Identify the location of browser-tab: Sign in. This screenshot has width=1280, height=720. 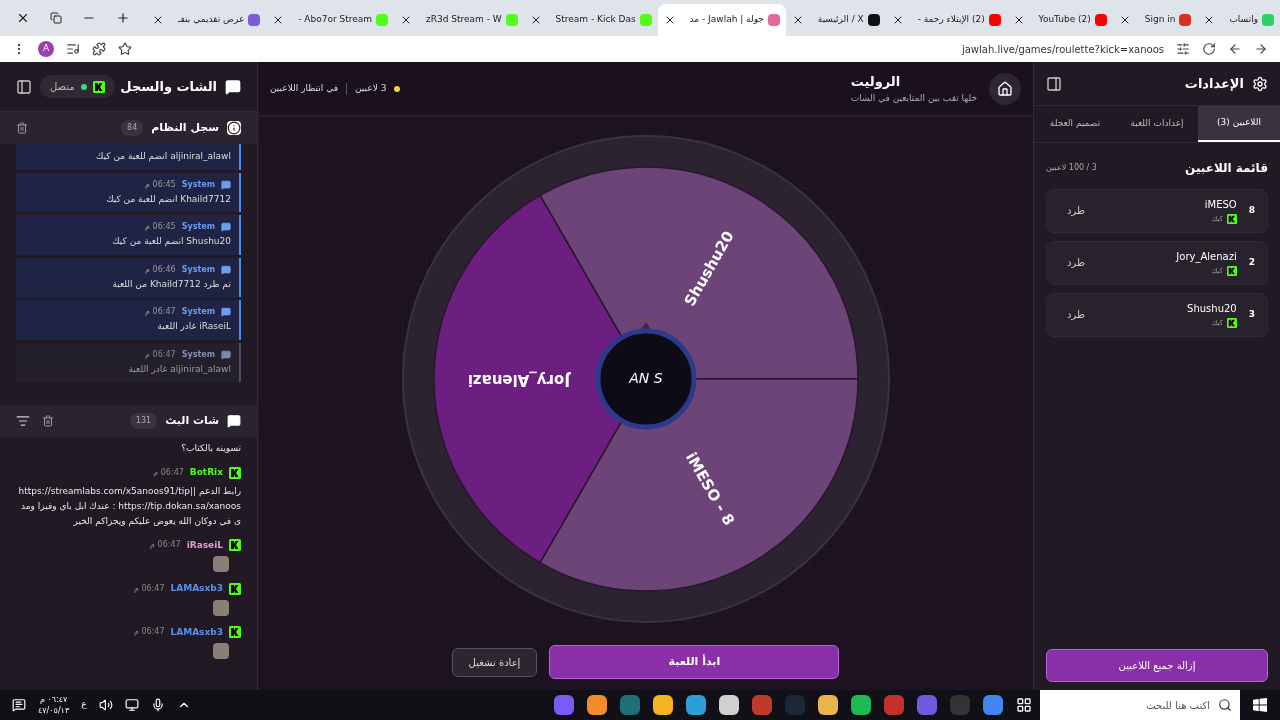
(1155, 20).